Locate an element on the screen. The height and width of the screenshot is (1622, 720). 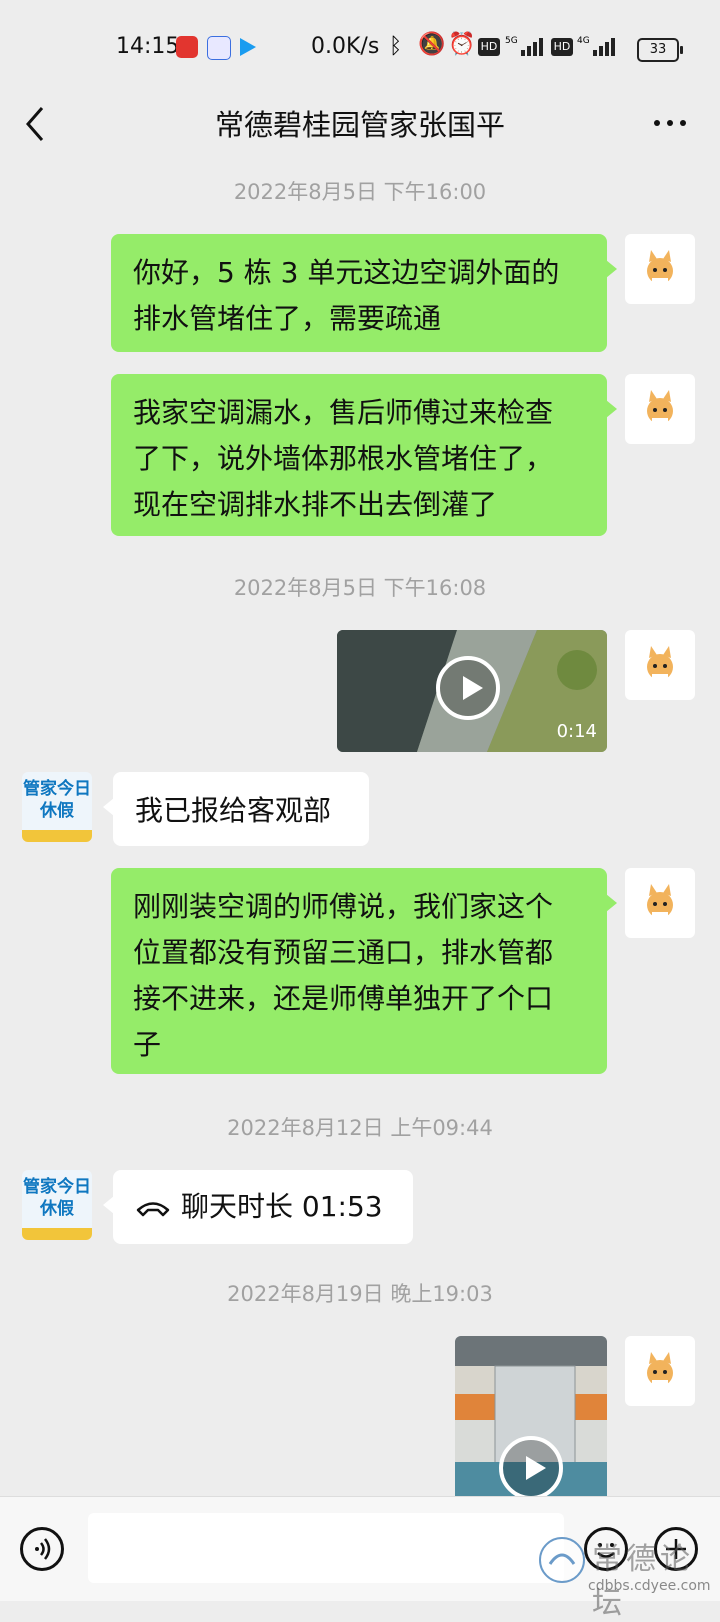
forum-watermark: 常德论坛 cdbbs.cdyee.com is located at coordinates (628, 1577).